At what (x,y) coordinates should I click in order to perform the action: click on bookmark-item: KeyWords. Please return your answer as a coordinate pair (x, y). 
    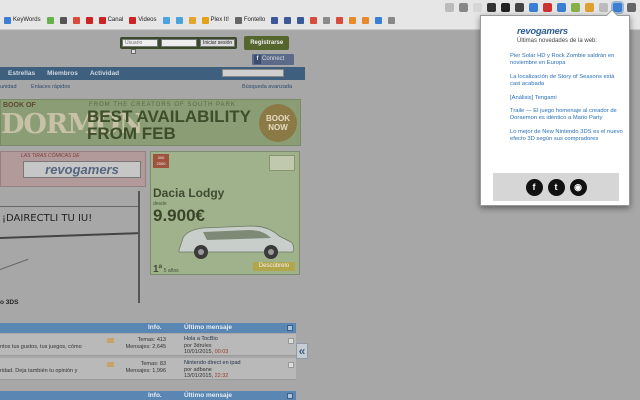
    Looking at the image, I should click on (22, 20).